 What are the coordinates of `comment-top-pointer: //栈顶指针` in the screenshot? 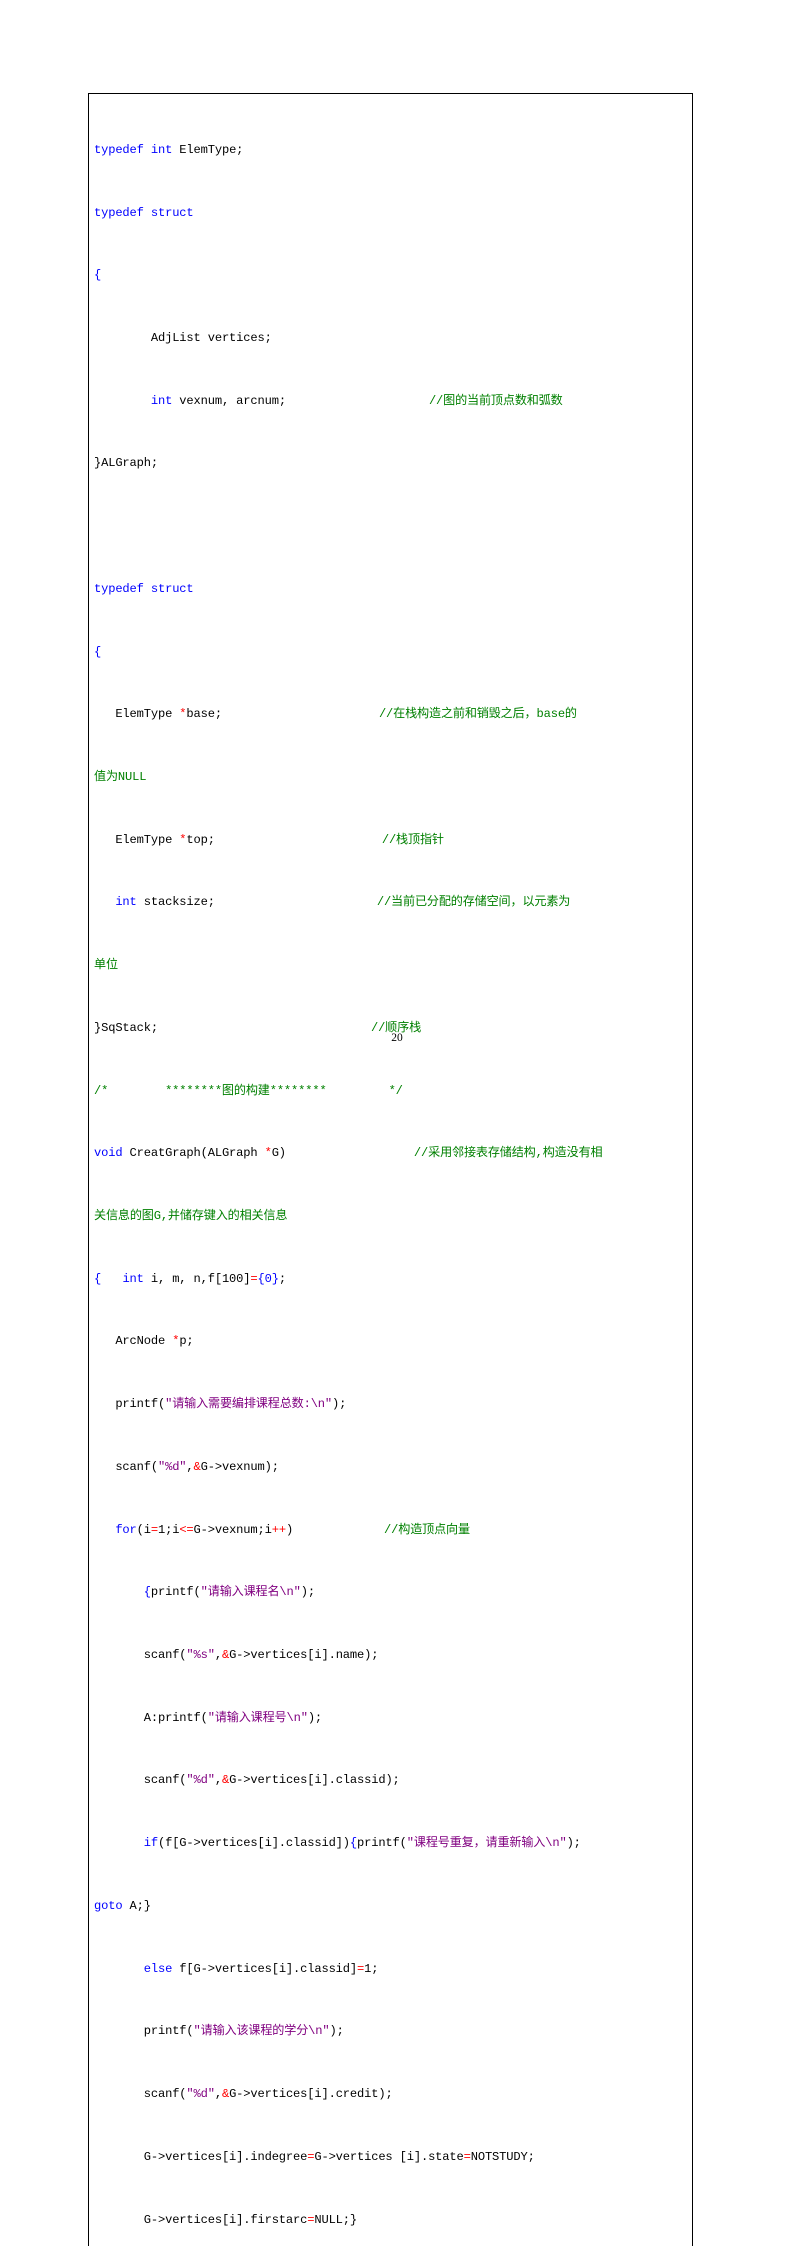 It's located at (412, 839).